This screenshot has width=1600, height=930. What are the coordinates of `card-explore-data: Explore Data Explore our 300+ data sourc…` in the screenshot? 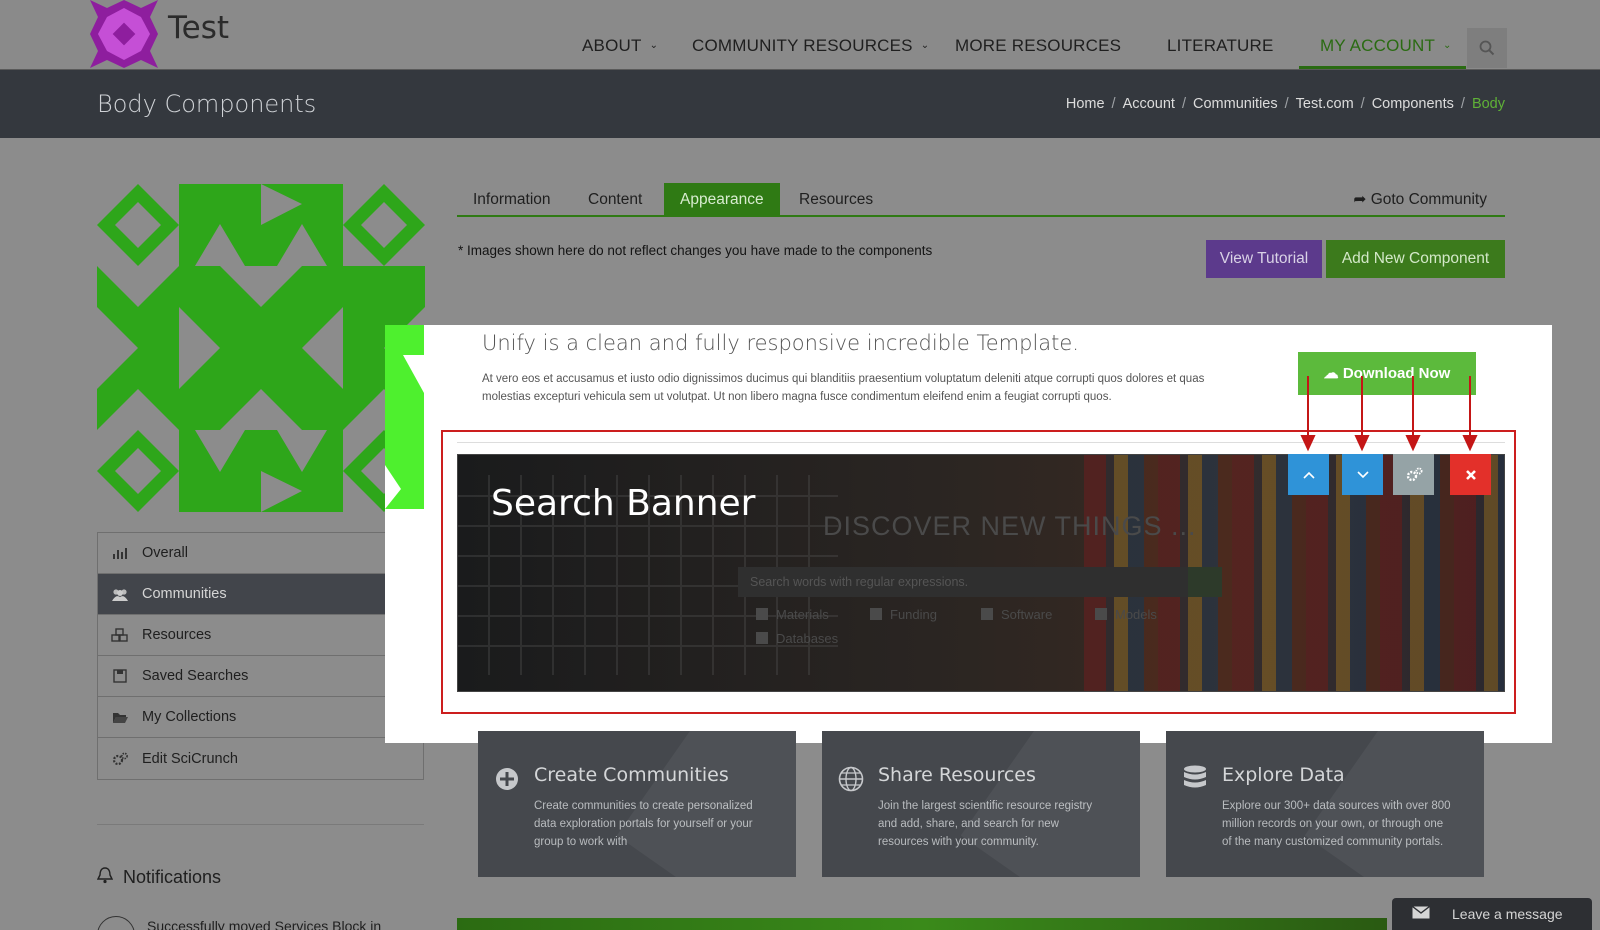 It's located at (1325, 804).